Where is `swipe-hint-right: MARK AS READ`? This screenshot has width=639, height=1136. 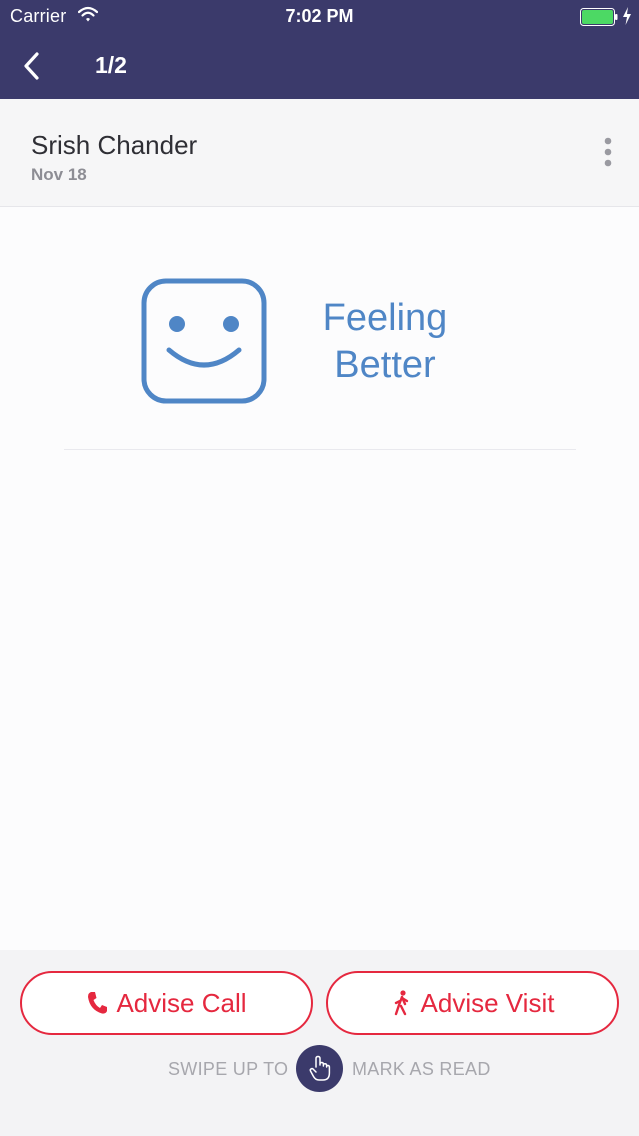
swipe-hint-right: MARK AS READ is located at coordinates (421, 1069).